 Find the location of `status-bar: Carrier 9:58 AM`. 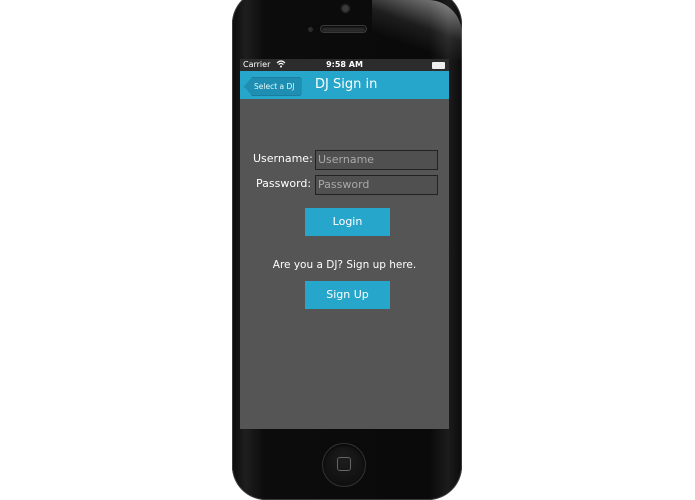

status-bar: Carrier 9:58 AM is located at coordinates (344, 65).